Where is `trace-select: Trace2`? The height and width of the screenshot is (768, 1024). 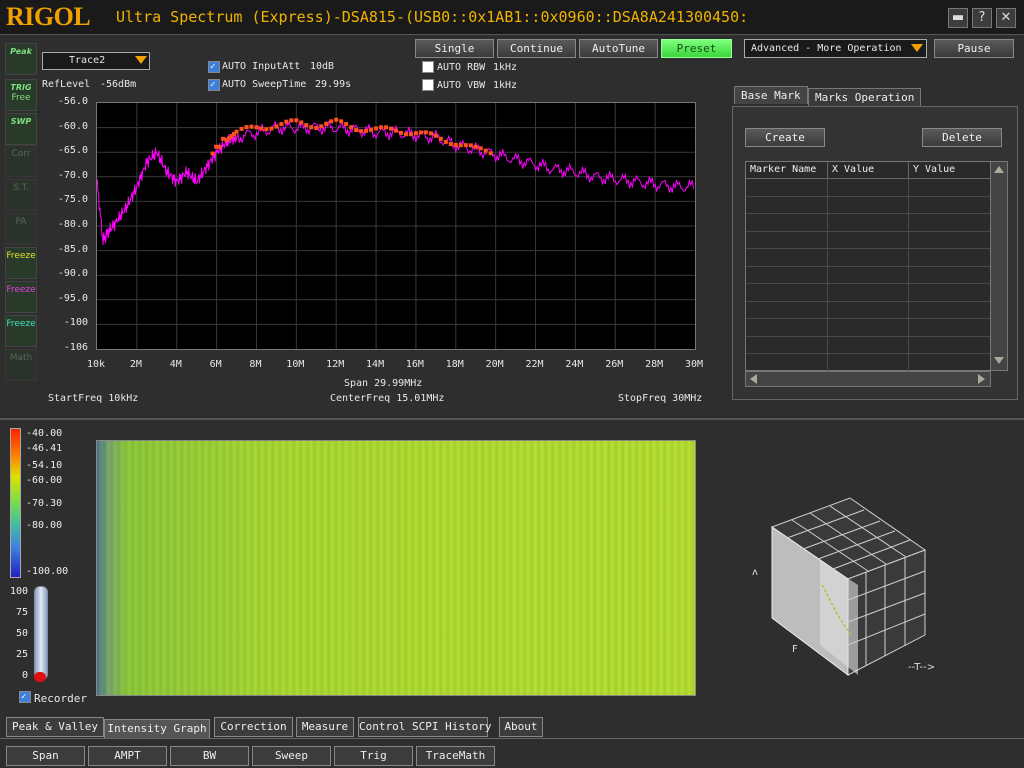 trace-select: Trace2 is located at coordinates (96, 61).